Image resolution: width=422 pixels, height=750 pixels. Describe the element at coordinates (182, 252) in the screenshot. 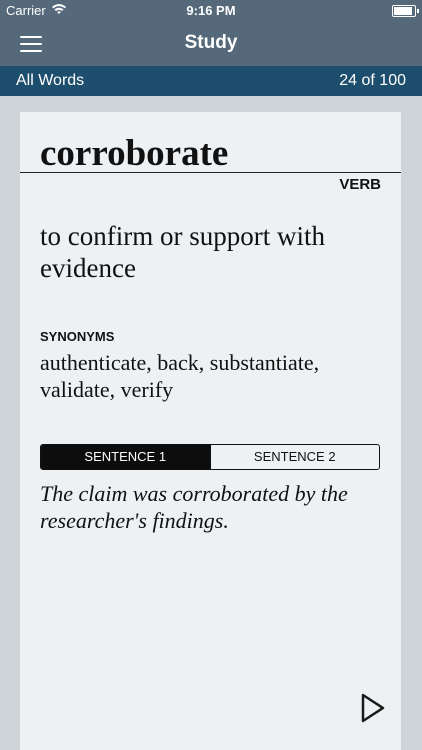

I see `definition-text: to confirm or support with evidence` at that location.